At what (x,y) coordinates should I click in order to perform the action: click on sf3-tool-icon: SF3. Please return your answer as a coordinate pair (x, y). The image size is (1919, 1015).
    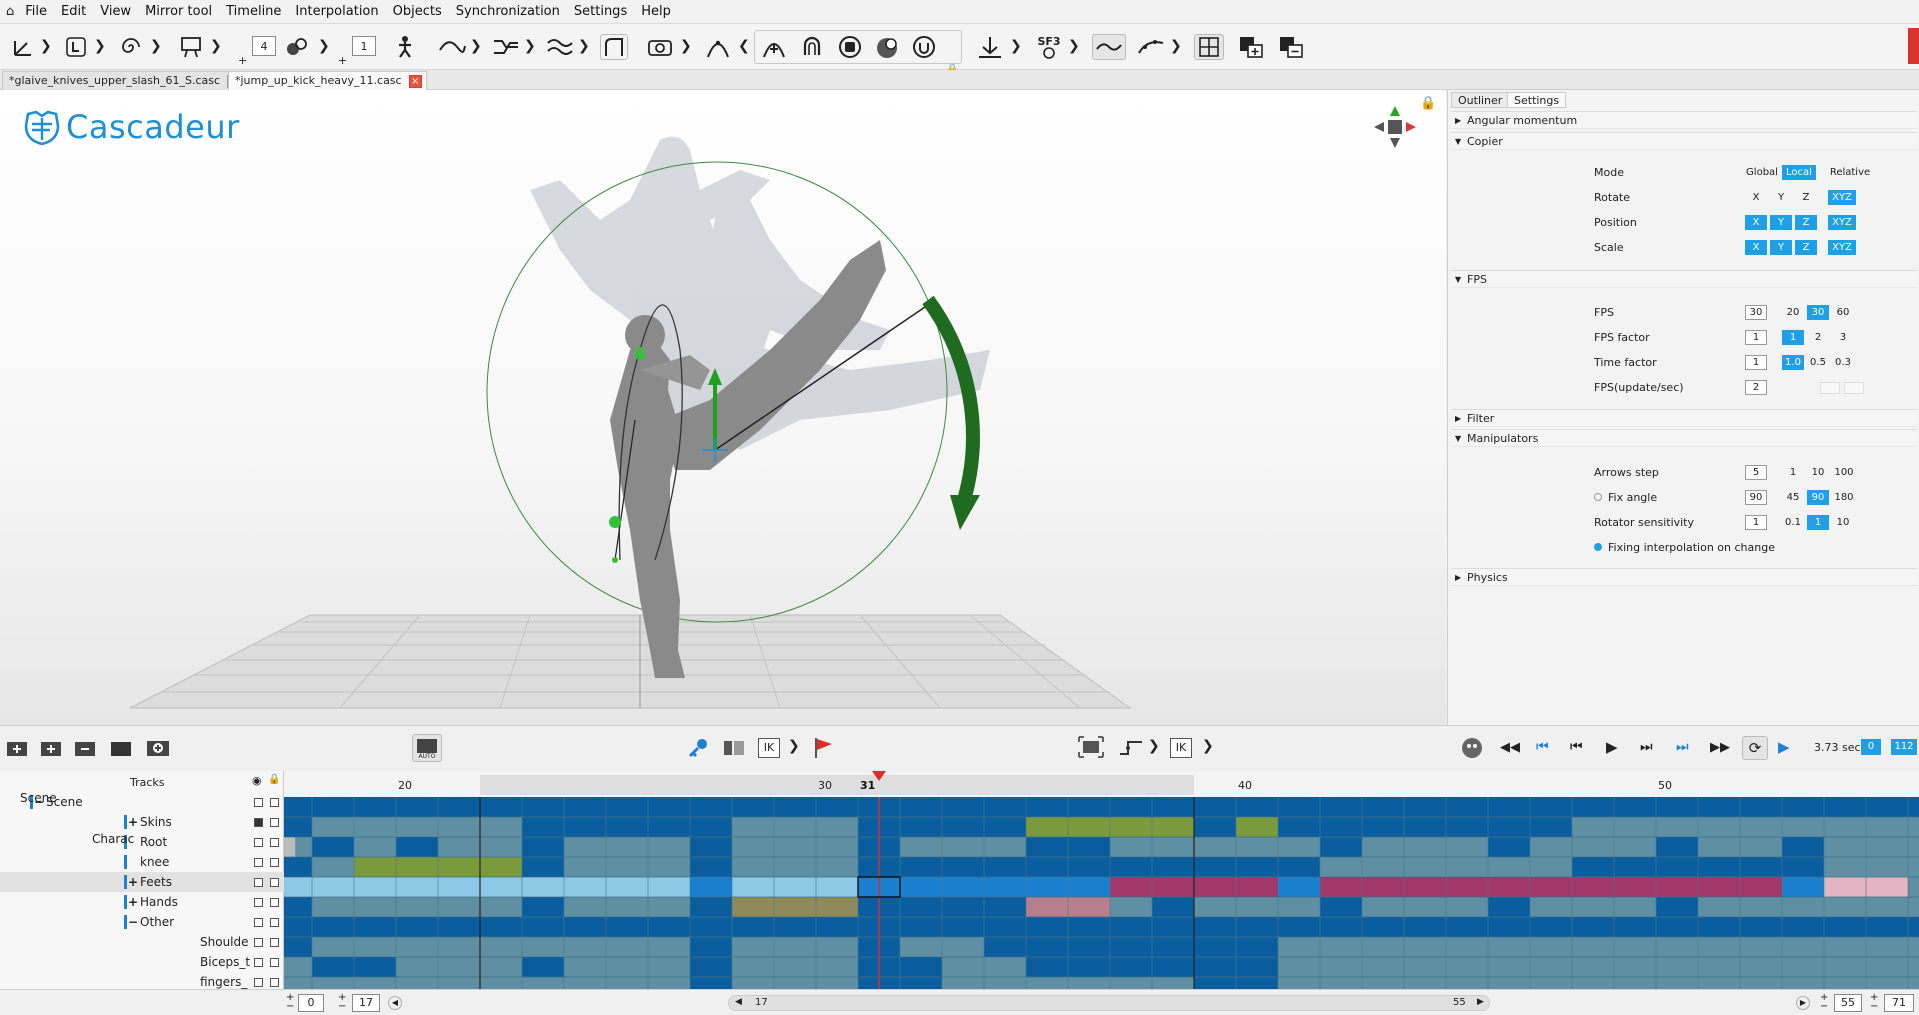
    Looking at the image, I should click on (1049, 47).